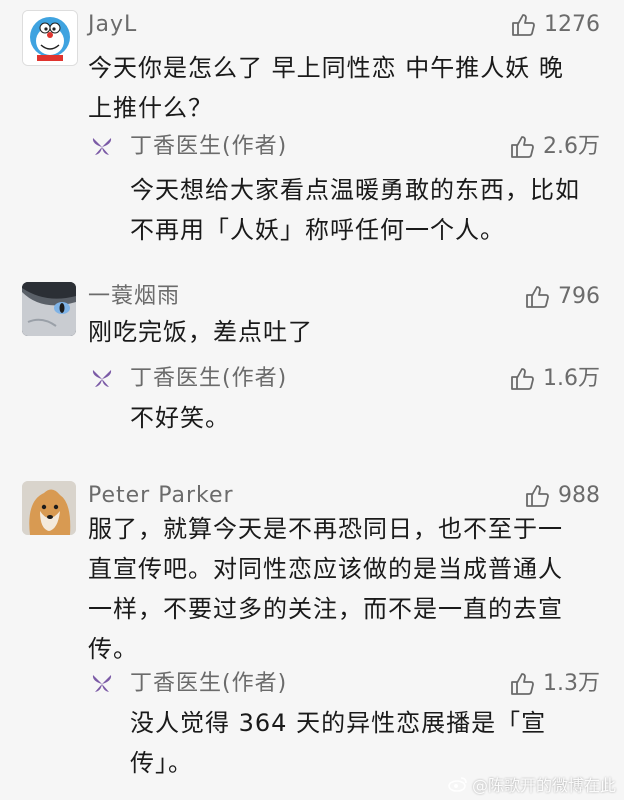  What do you see at coordinates (357, 418) in the screenshot?
I see `reply-text: 不好笑。` at bounding box center [357, 418].